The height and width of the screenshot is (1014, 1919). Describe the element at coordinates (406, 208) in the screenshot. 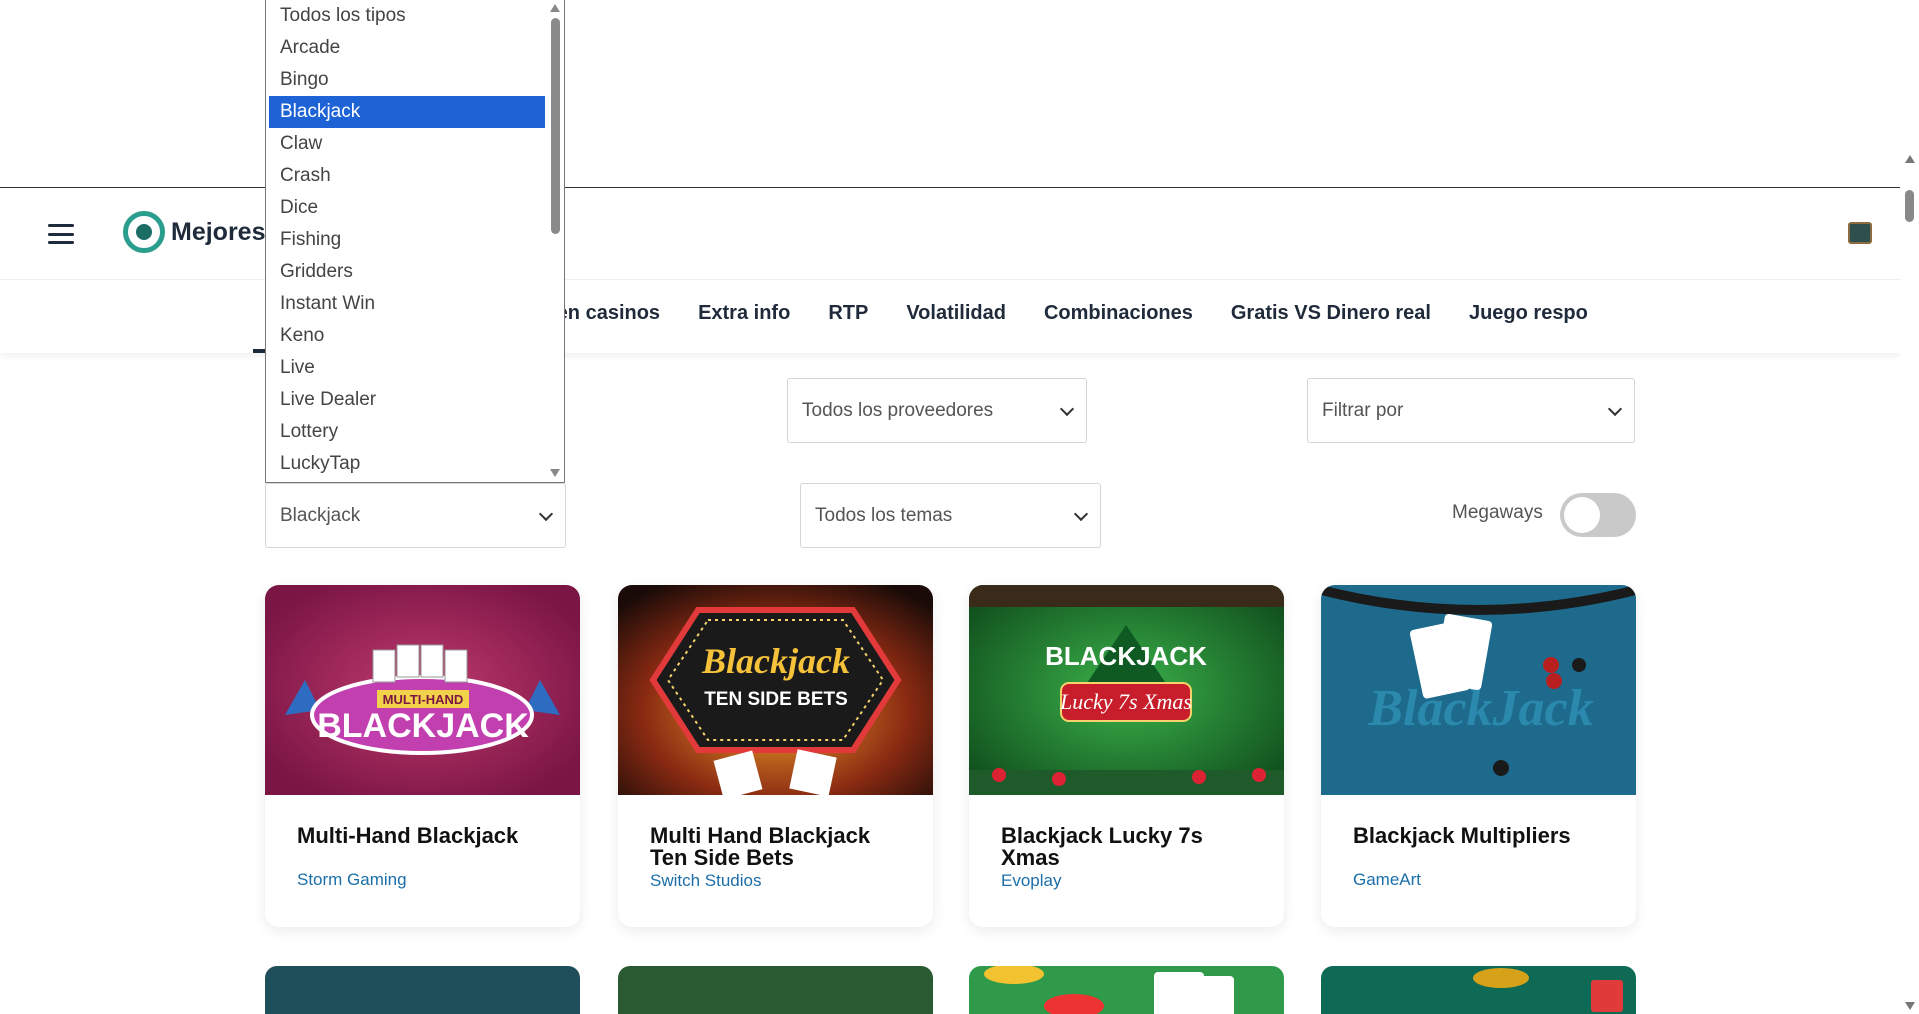

I see `dropdown-option: Dice` at that location.